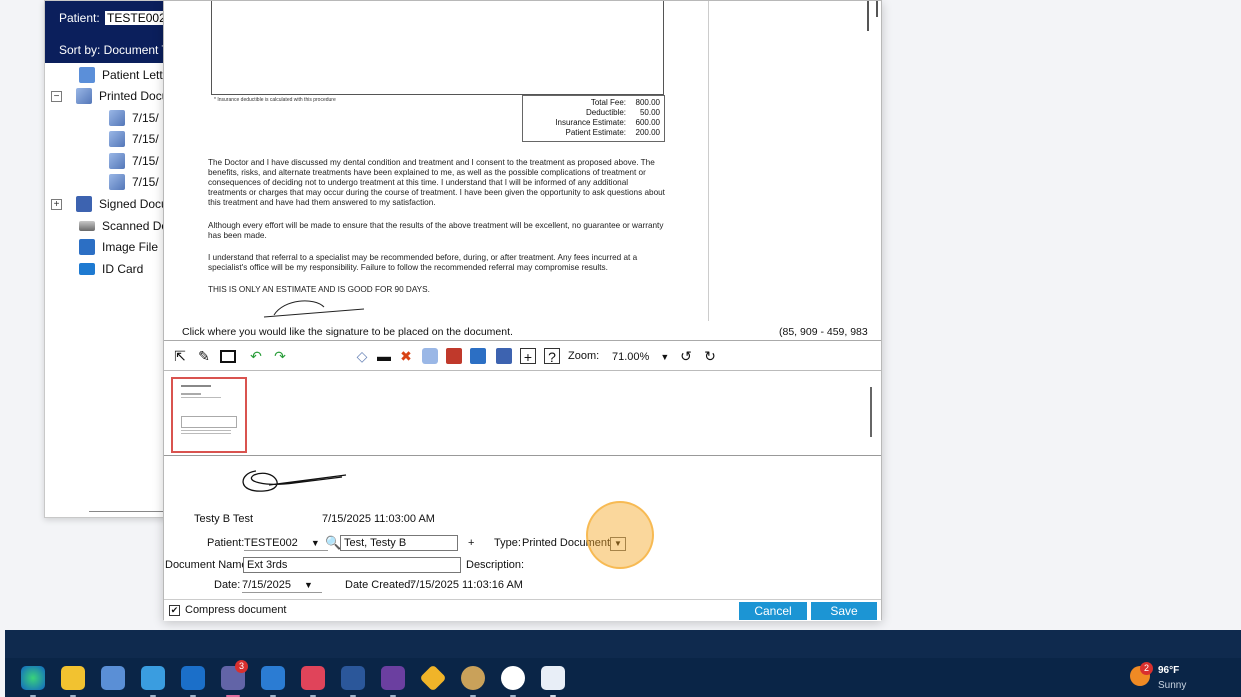  What do you see at coordinates (473, 681) in the screenshot?
I see `chicken-app-icon` at bounding box center [473, 681].